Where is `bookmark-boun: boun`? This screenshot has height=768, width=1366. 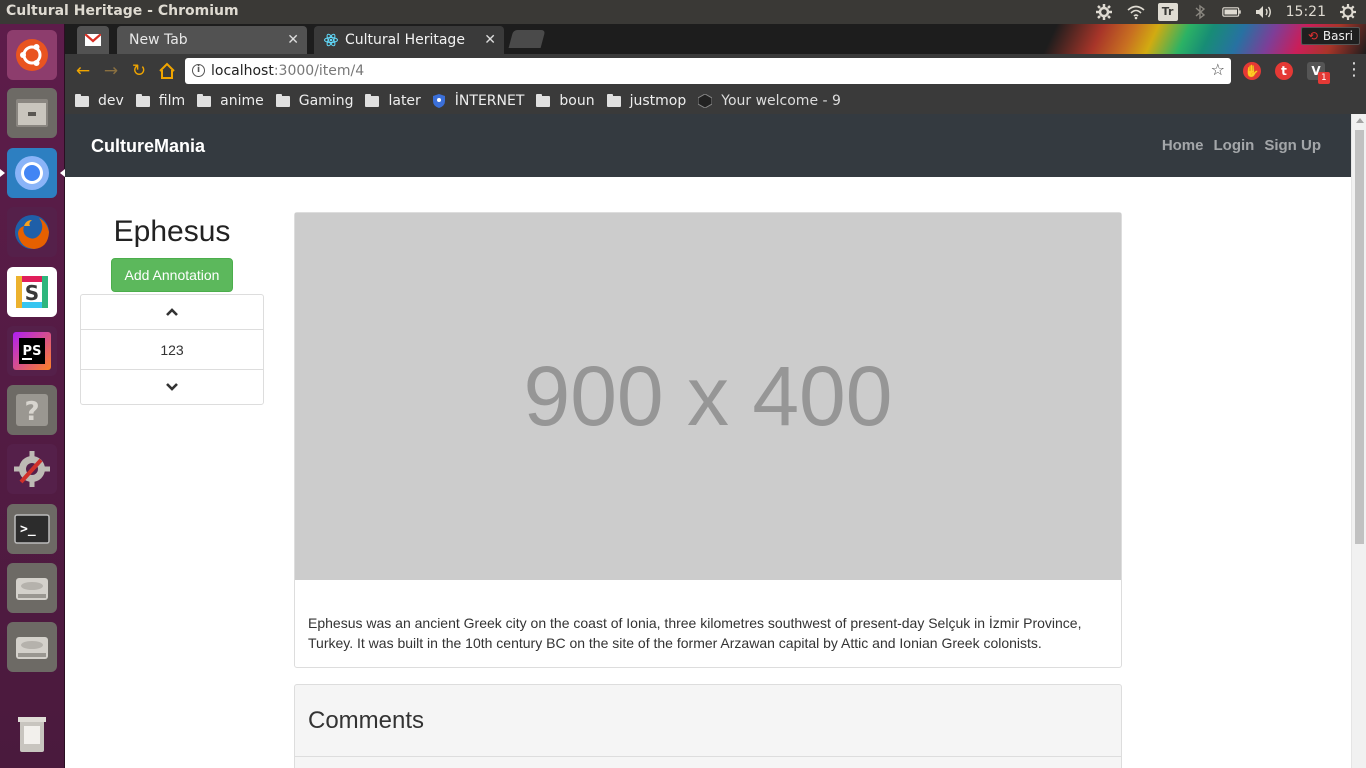 bookmark-boun: boun is located at coordinates (565, 101).